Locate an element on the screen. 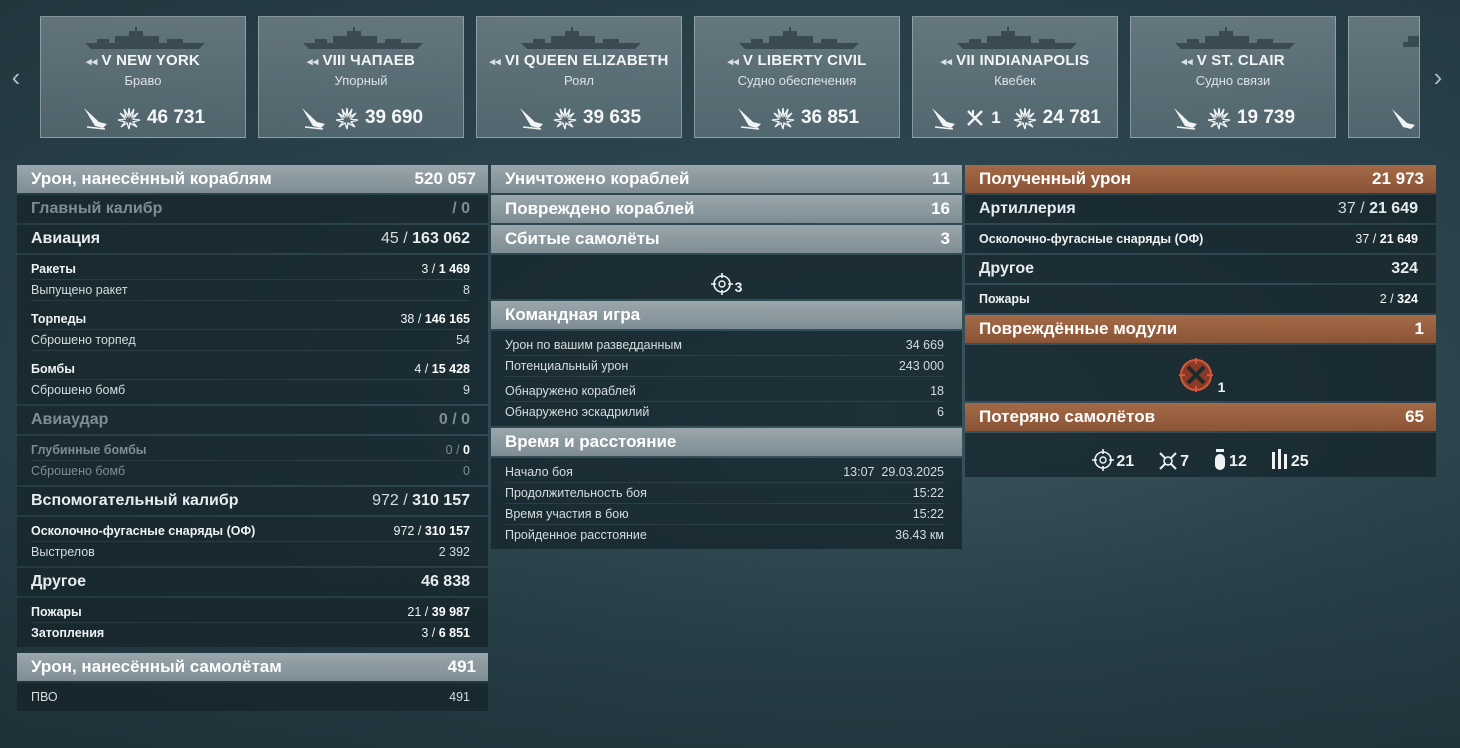 The width and height of the screenshot is (1460, 748). ship-card: ◂◂ VIII ЧАПАЕВ Упорный 39 690 is located at coordinates (361, 77).